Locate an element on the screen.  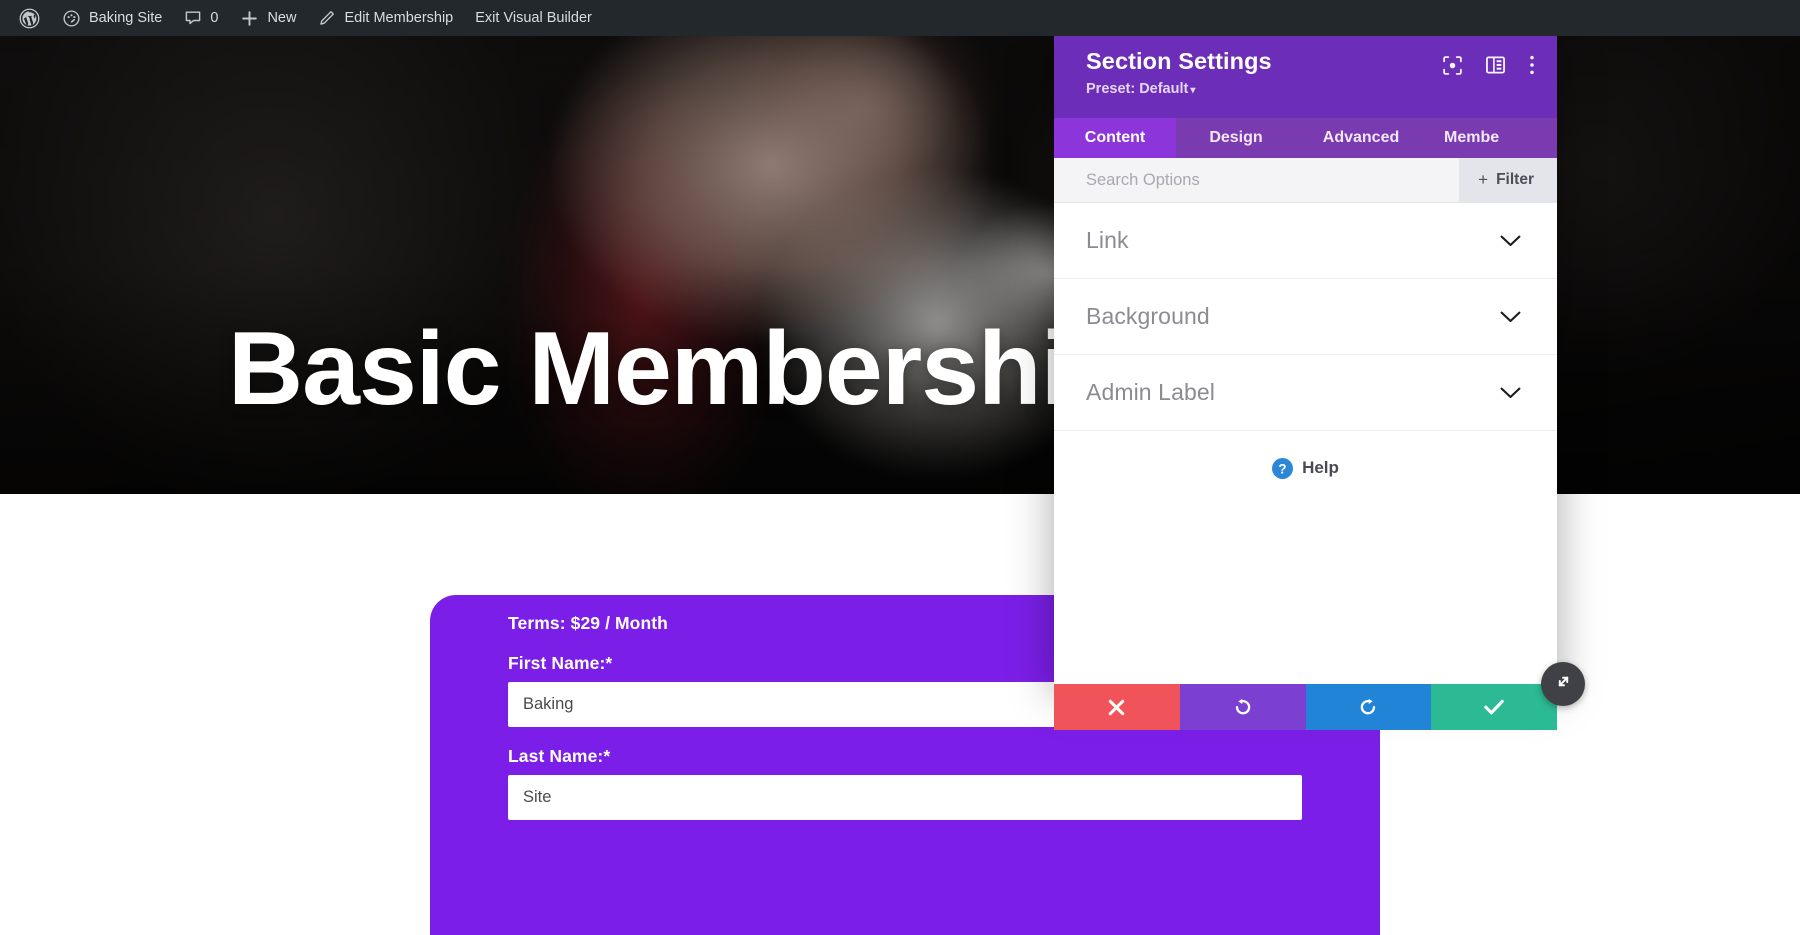
preset-label: Preset: Default is located at coordinates (1137, 89).